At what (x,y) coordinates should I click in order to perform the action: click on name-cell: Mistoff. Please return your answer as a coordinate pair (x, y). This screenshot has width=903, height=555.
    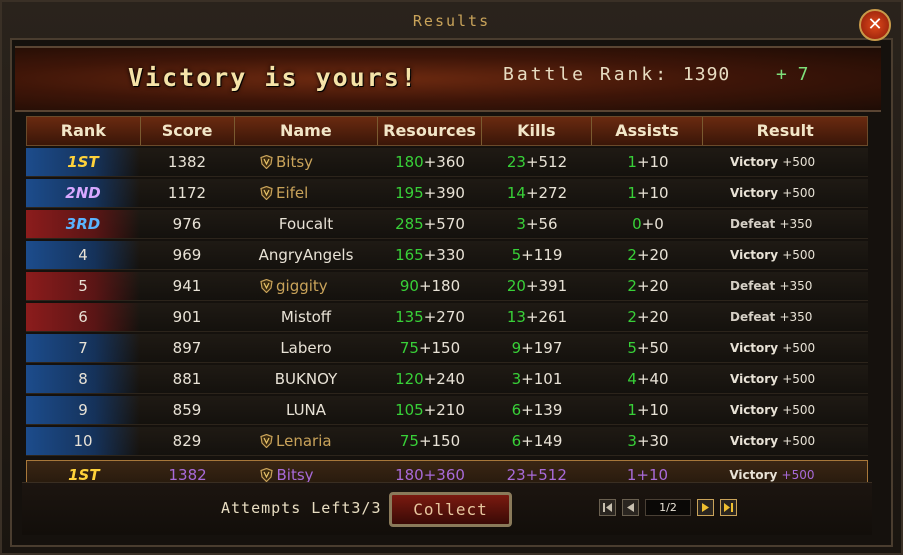
    Looking at the image, I should click on (306, 317).